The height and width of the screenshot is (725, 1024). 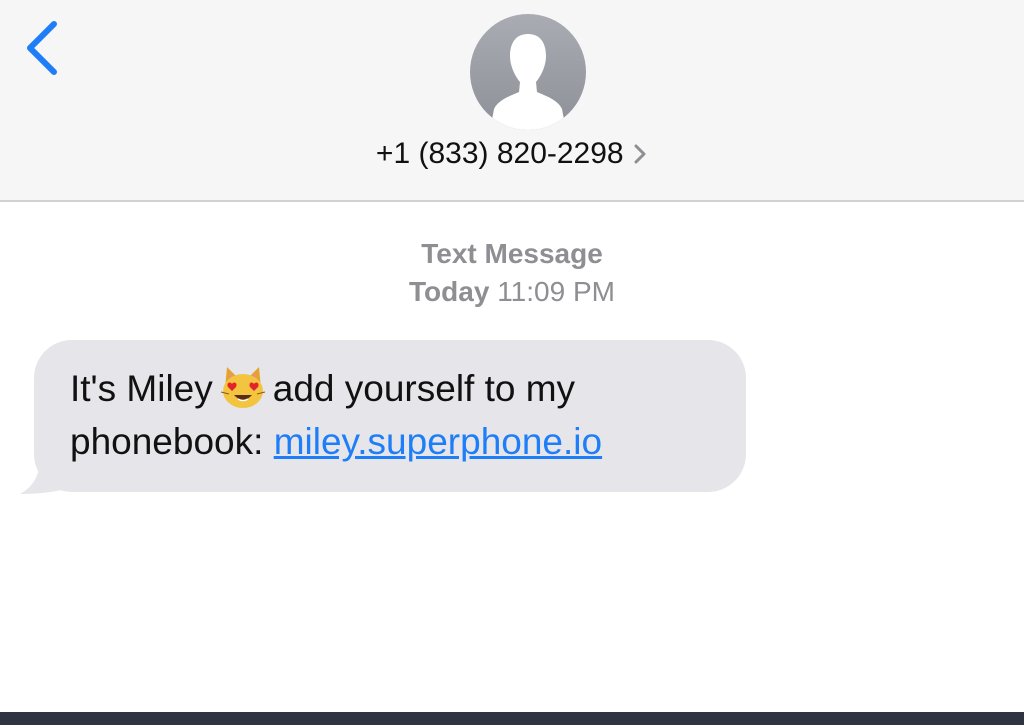 I want to click on timestamp-day: Today, so click(x=449, y=291).